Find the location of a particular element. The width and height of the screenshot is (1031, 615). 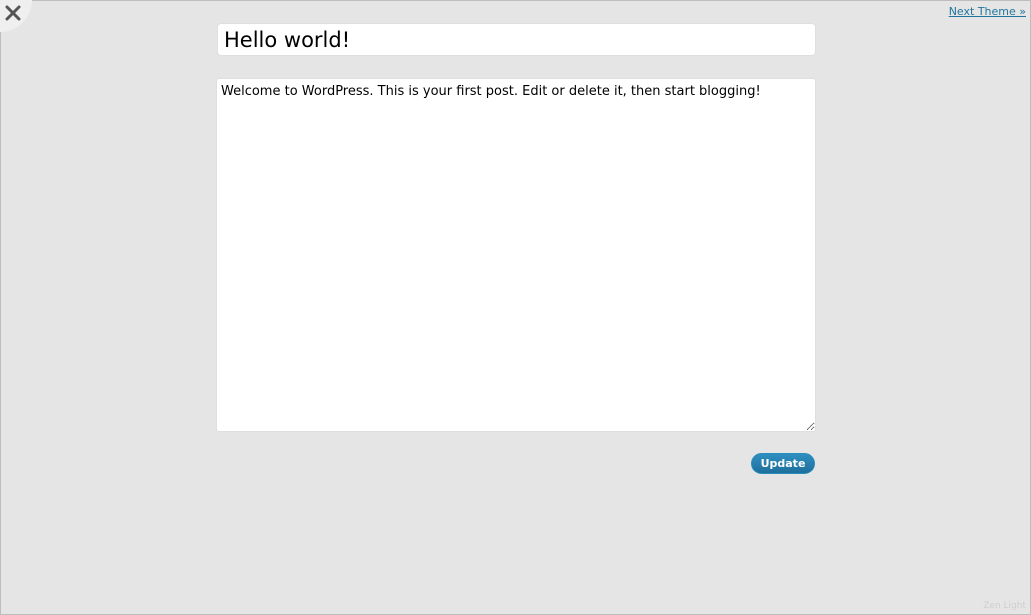

post-title-input is located at coordinates (516, 39).